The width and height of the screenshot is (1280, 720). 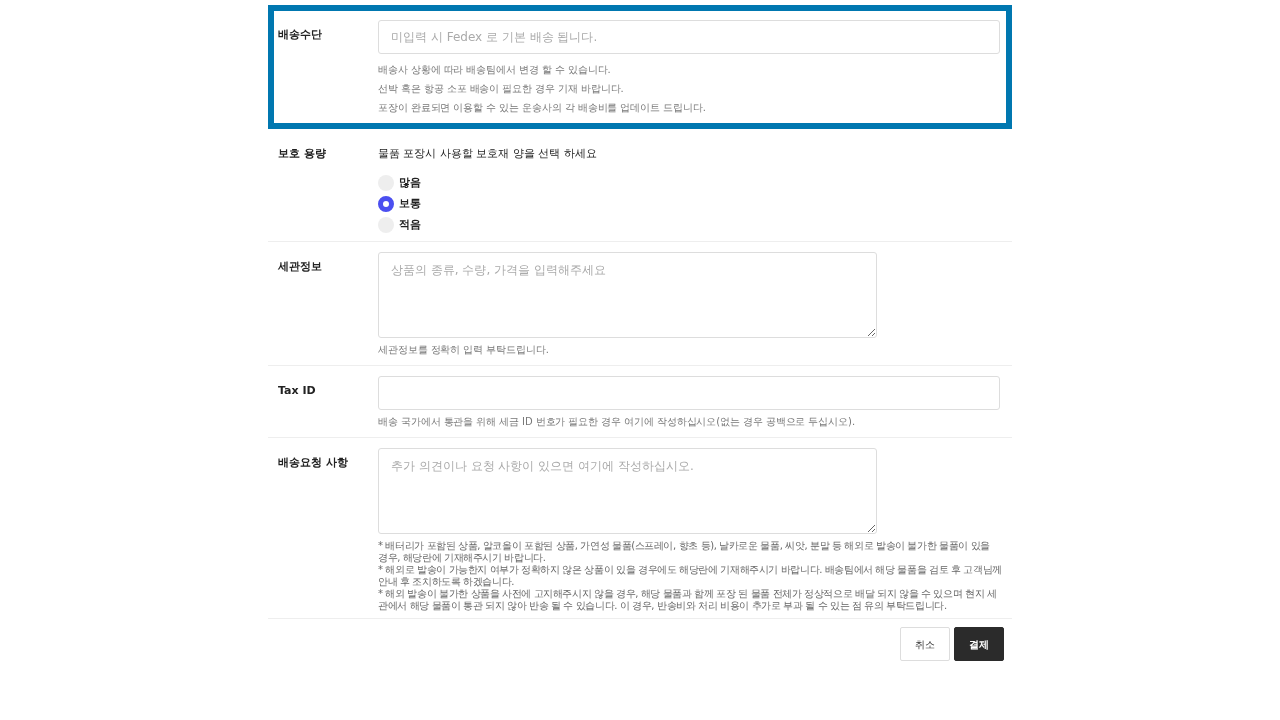 What do you see at coordinates (690, 576) in the screenshot?
I see `warning-text: * 해외로 발송이 가능한지 여부가 정확하지 않은 상품이 있을 경우에도 해당란에 기재해주시기 바랍니다. 배송팀에서 해당 물품을 검토 후 고객님께 안내 후 조치하도록 하겠습니다.` at bounding box center [690, 576].